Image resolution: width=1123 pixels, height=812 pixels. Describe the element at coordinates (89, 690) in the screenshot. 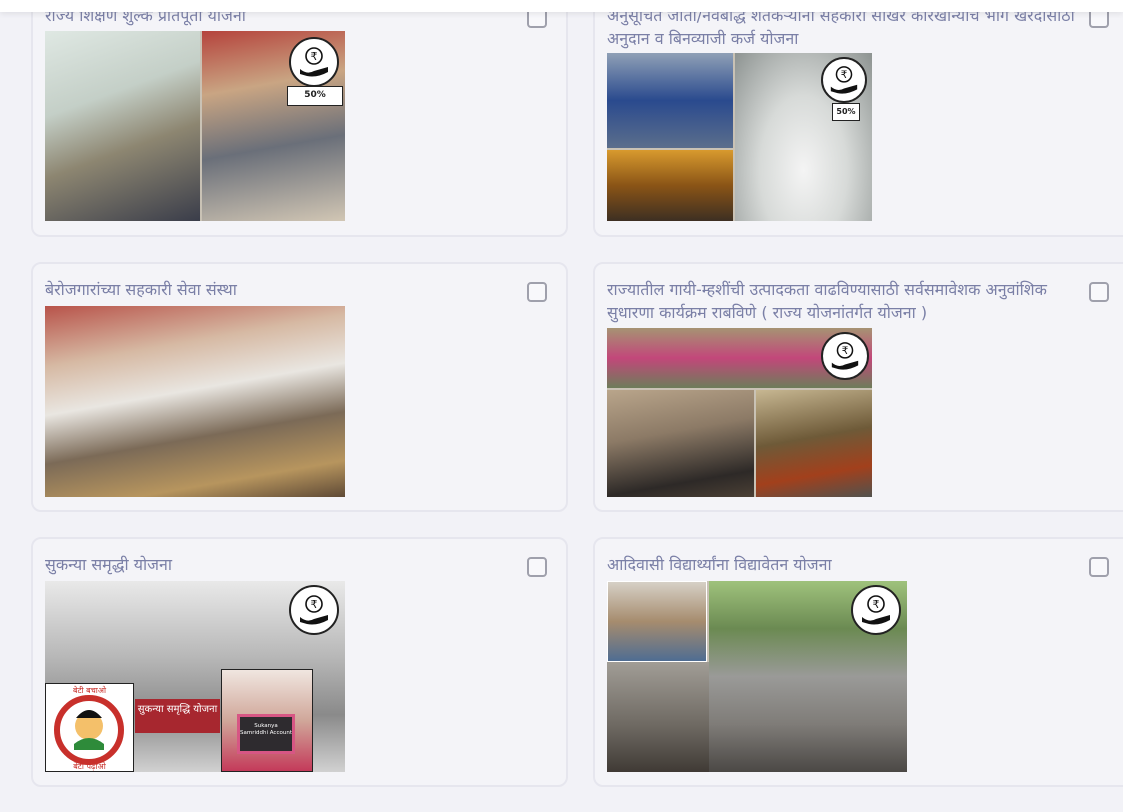

I see `logo-top-text: बेटी बचाओ` at that location.